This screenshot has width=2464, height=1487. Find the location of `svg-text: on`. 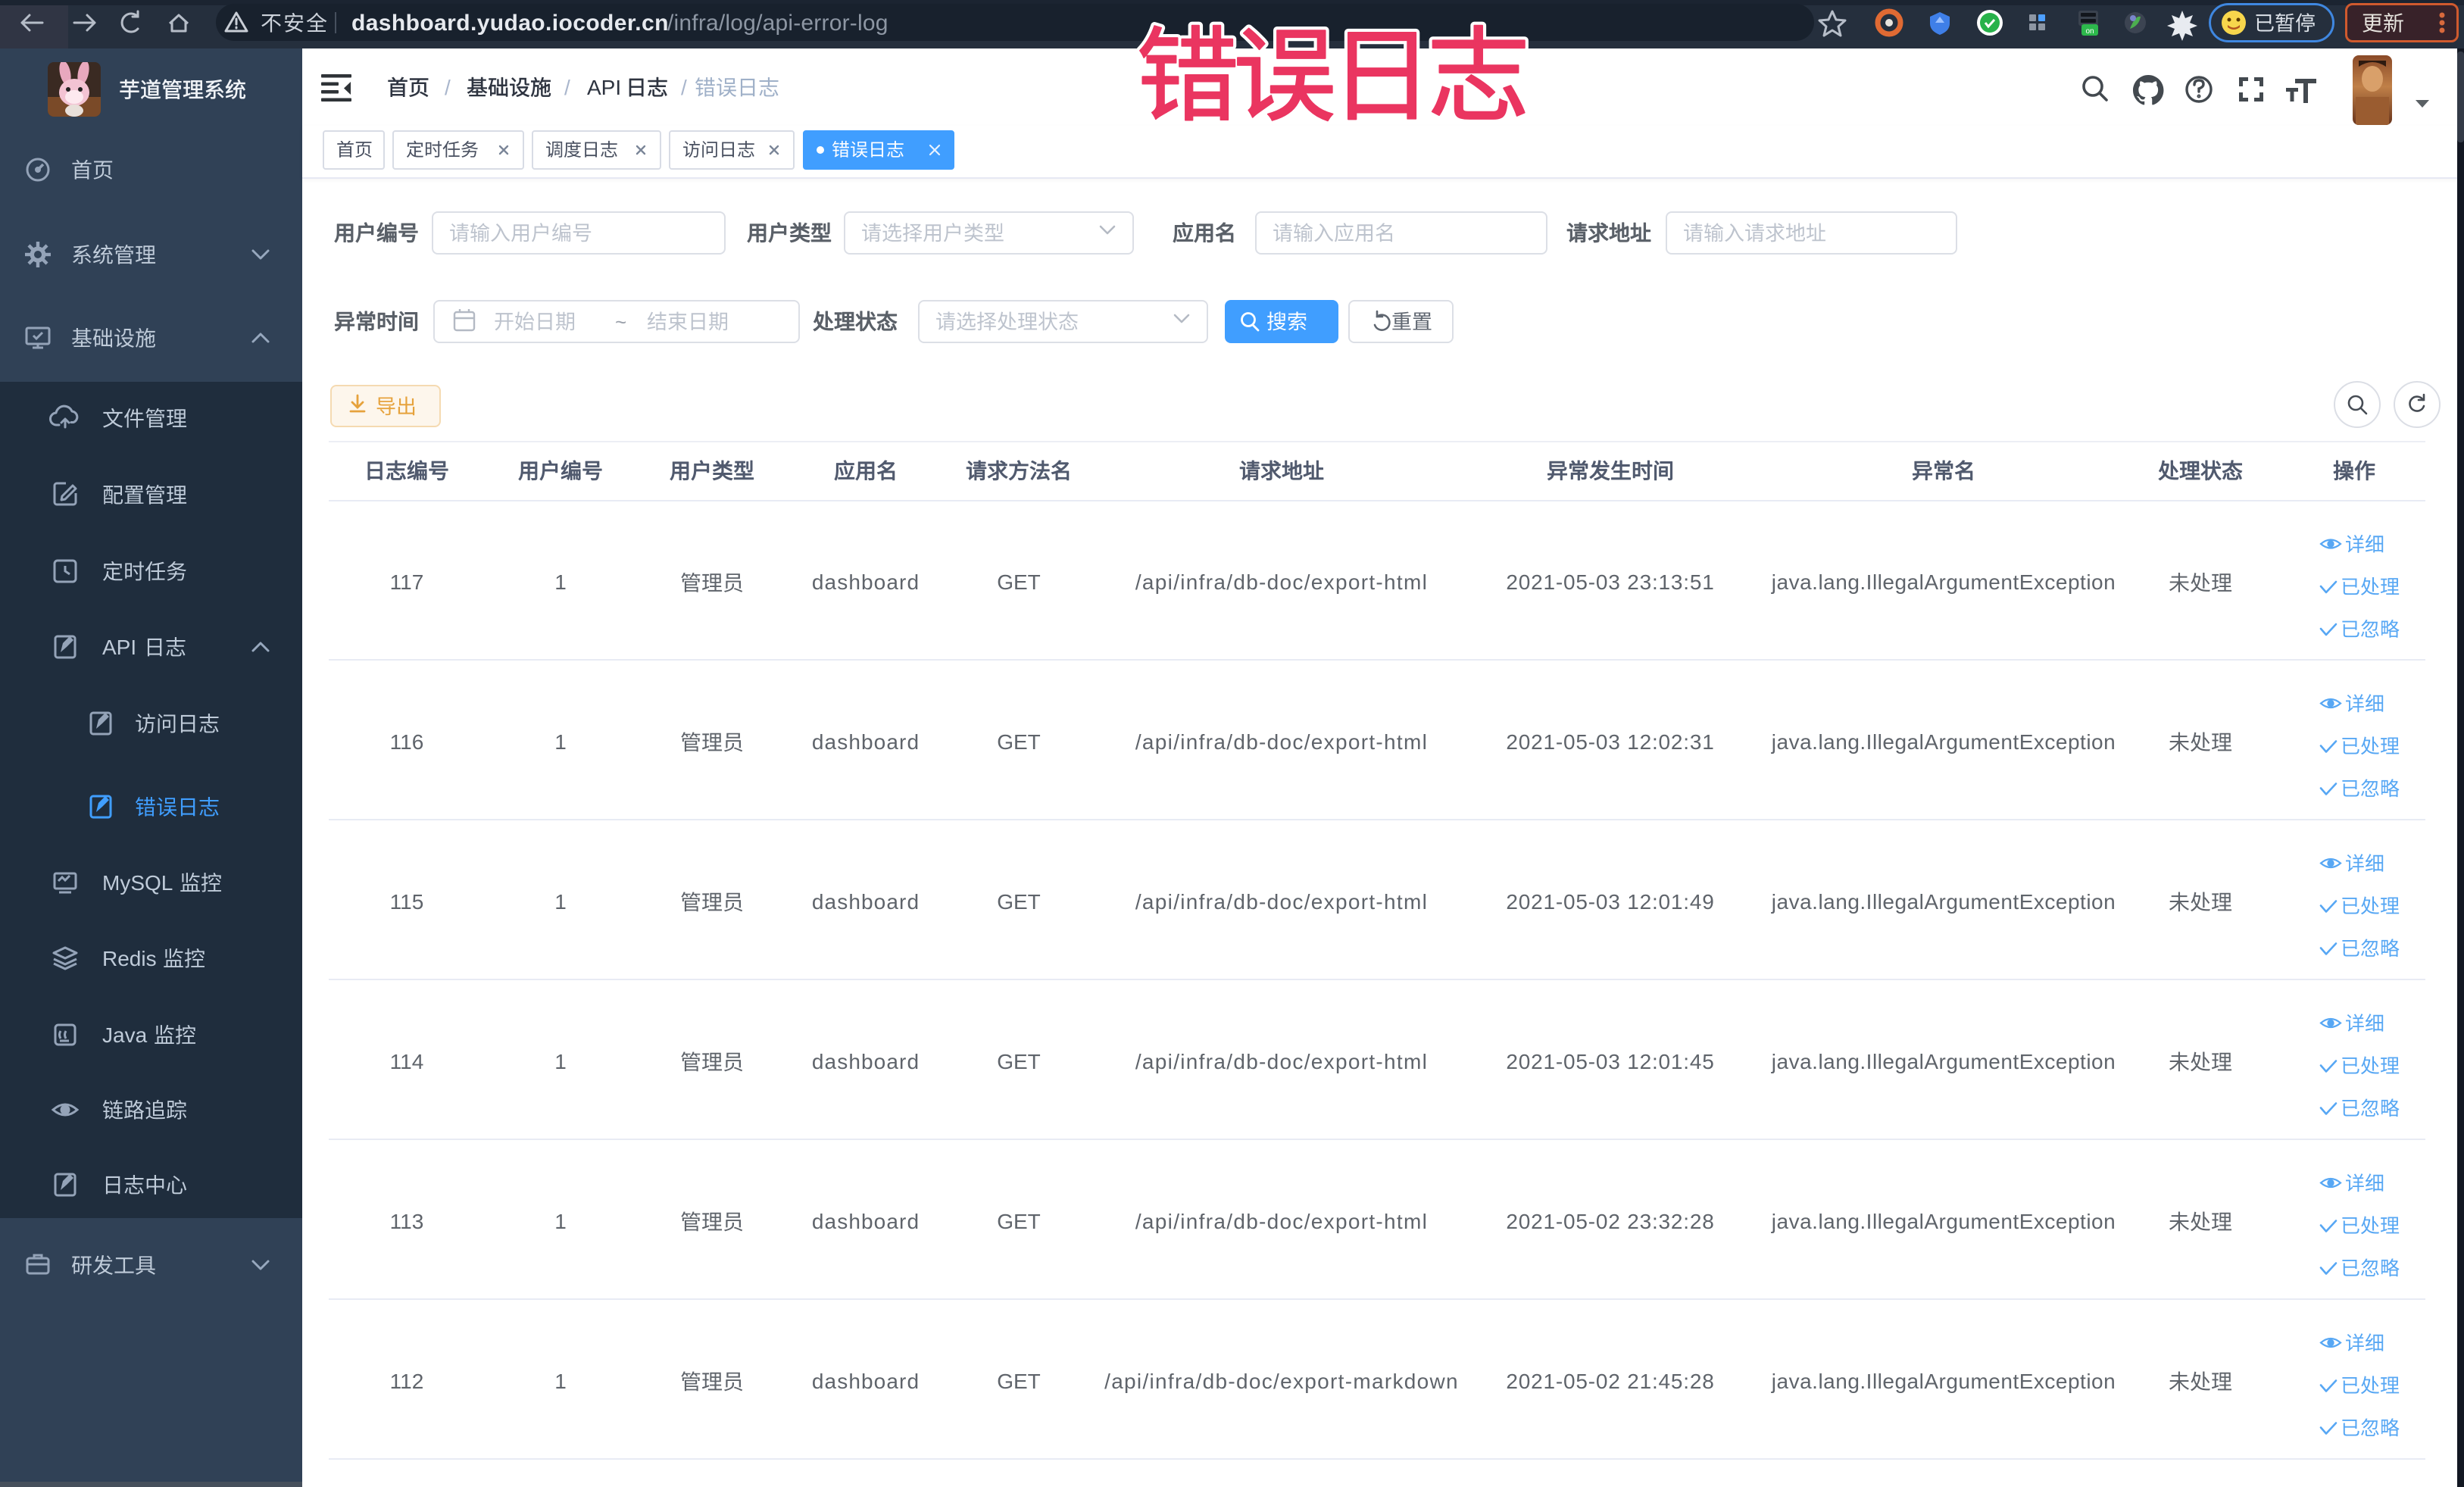

svg-text: on is located at coordinates (2089, 31).